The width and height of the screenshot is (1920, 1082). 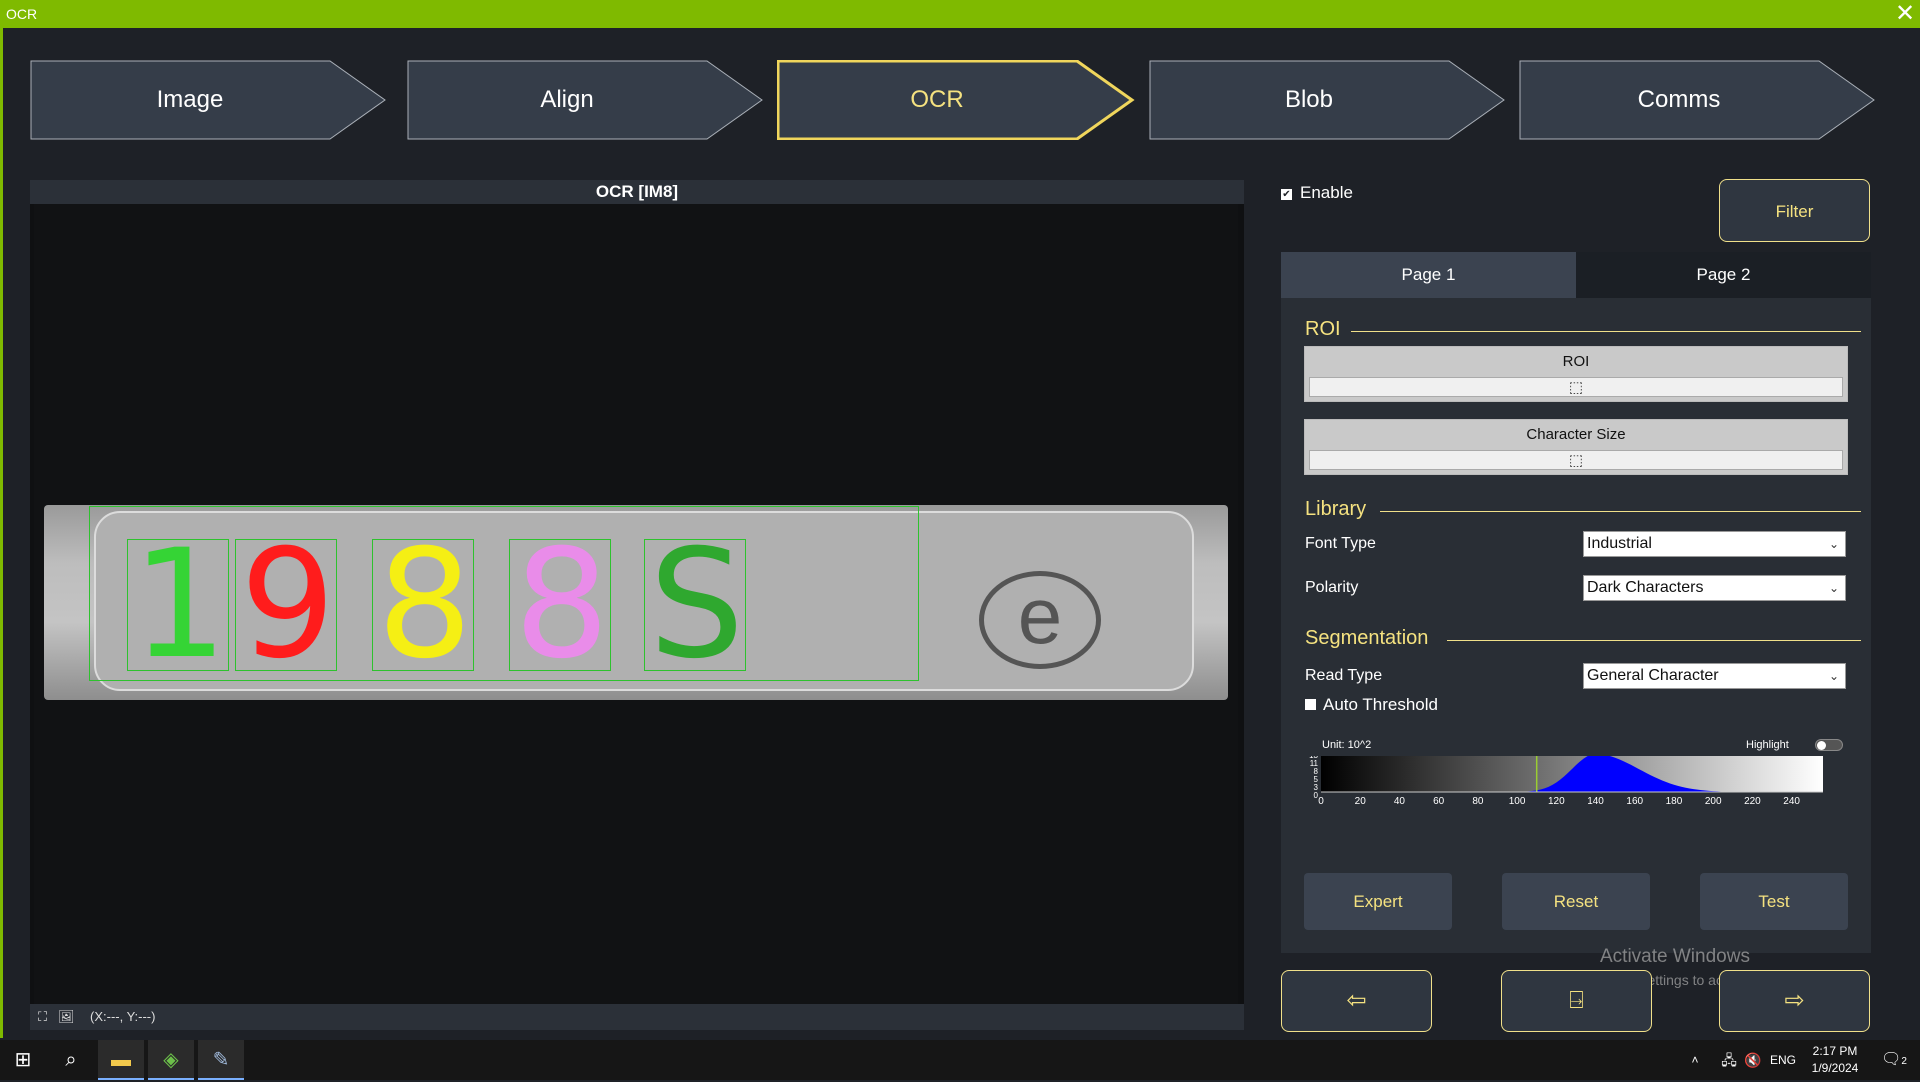 What do you see at coordinates (1585, 638) in the screenshot?
I see `segmentation-section-header: Segmentation` at bounding box center [1585, 638].